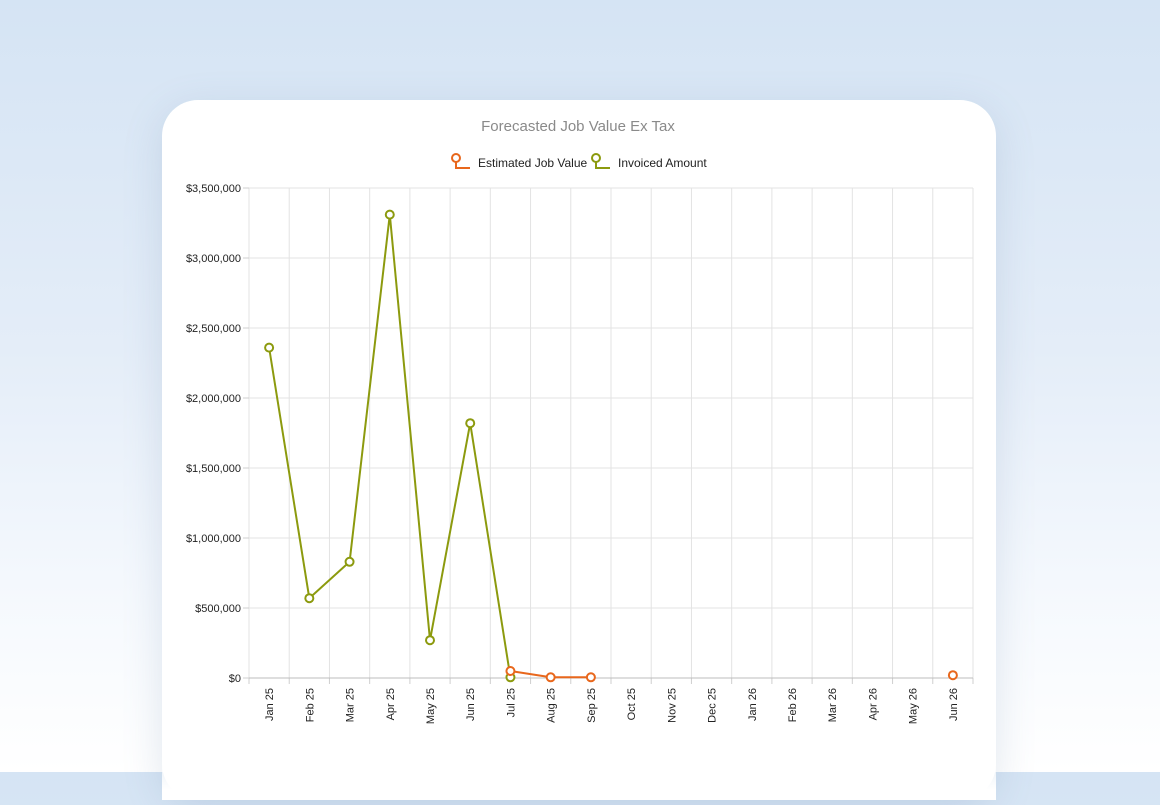 The image size is (1160, 805). Describe the element at coordinates (914, 706) in the screenshot. I see `x-tick-label: May 26` at that location.